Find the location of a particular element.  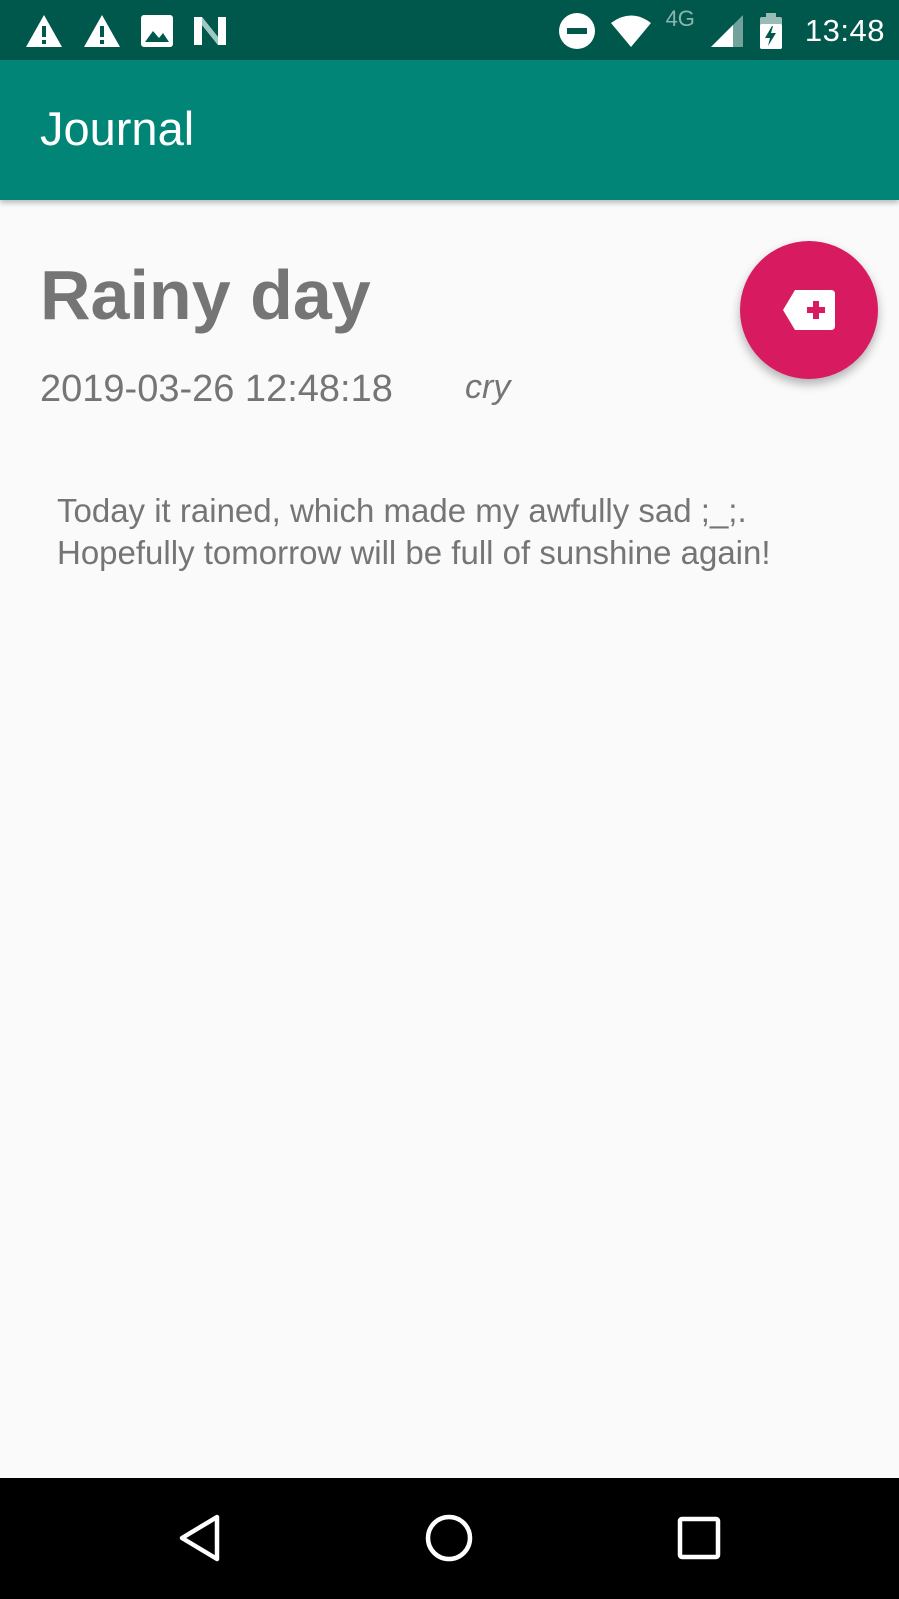

back-icon is located at coordinates (200, 1538).